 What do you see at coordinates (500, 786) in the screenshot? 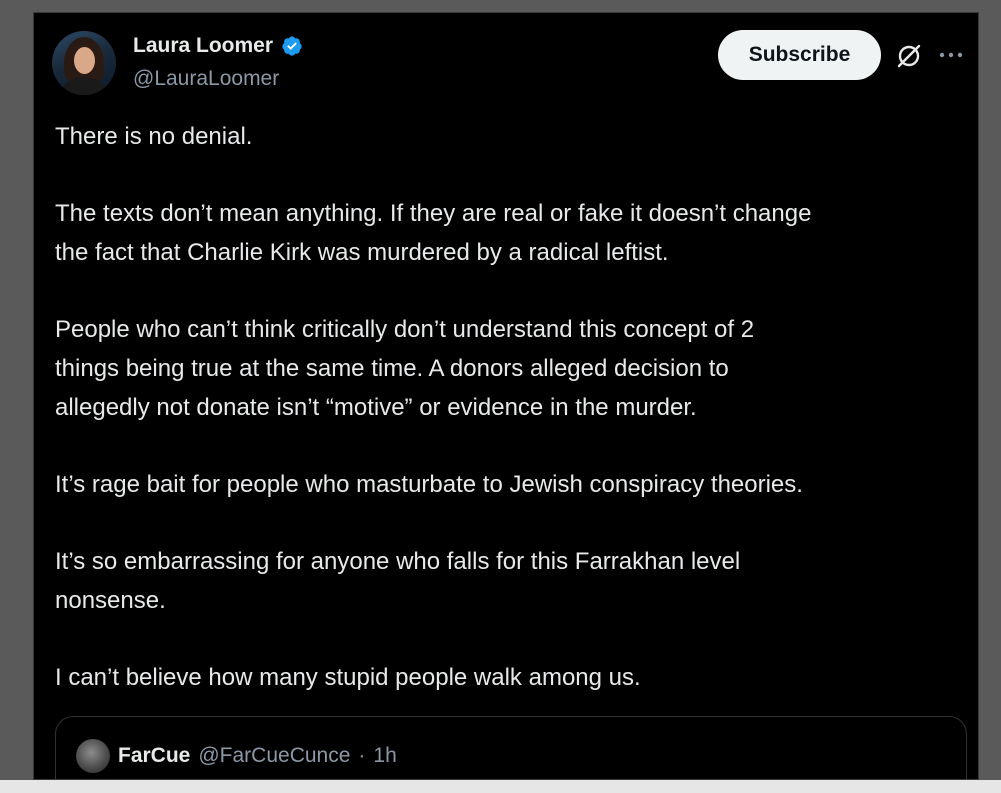
I see `cropped-background-strip` at bounding box center [500, 786].